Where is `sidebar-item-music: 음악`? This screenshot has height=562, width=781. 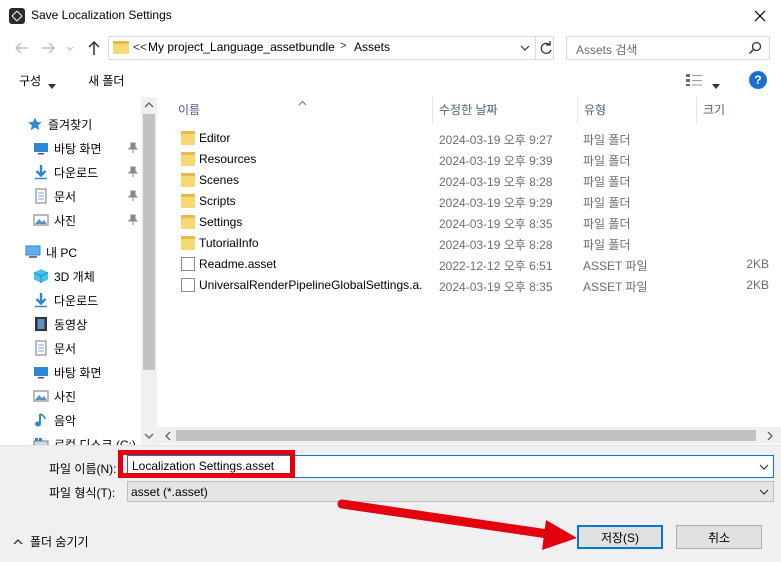 sidebar-item-music: 음악 is located at coordinates (54, 420).